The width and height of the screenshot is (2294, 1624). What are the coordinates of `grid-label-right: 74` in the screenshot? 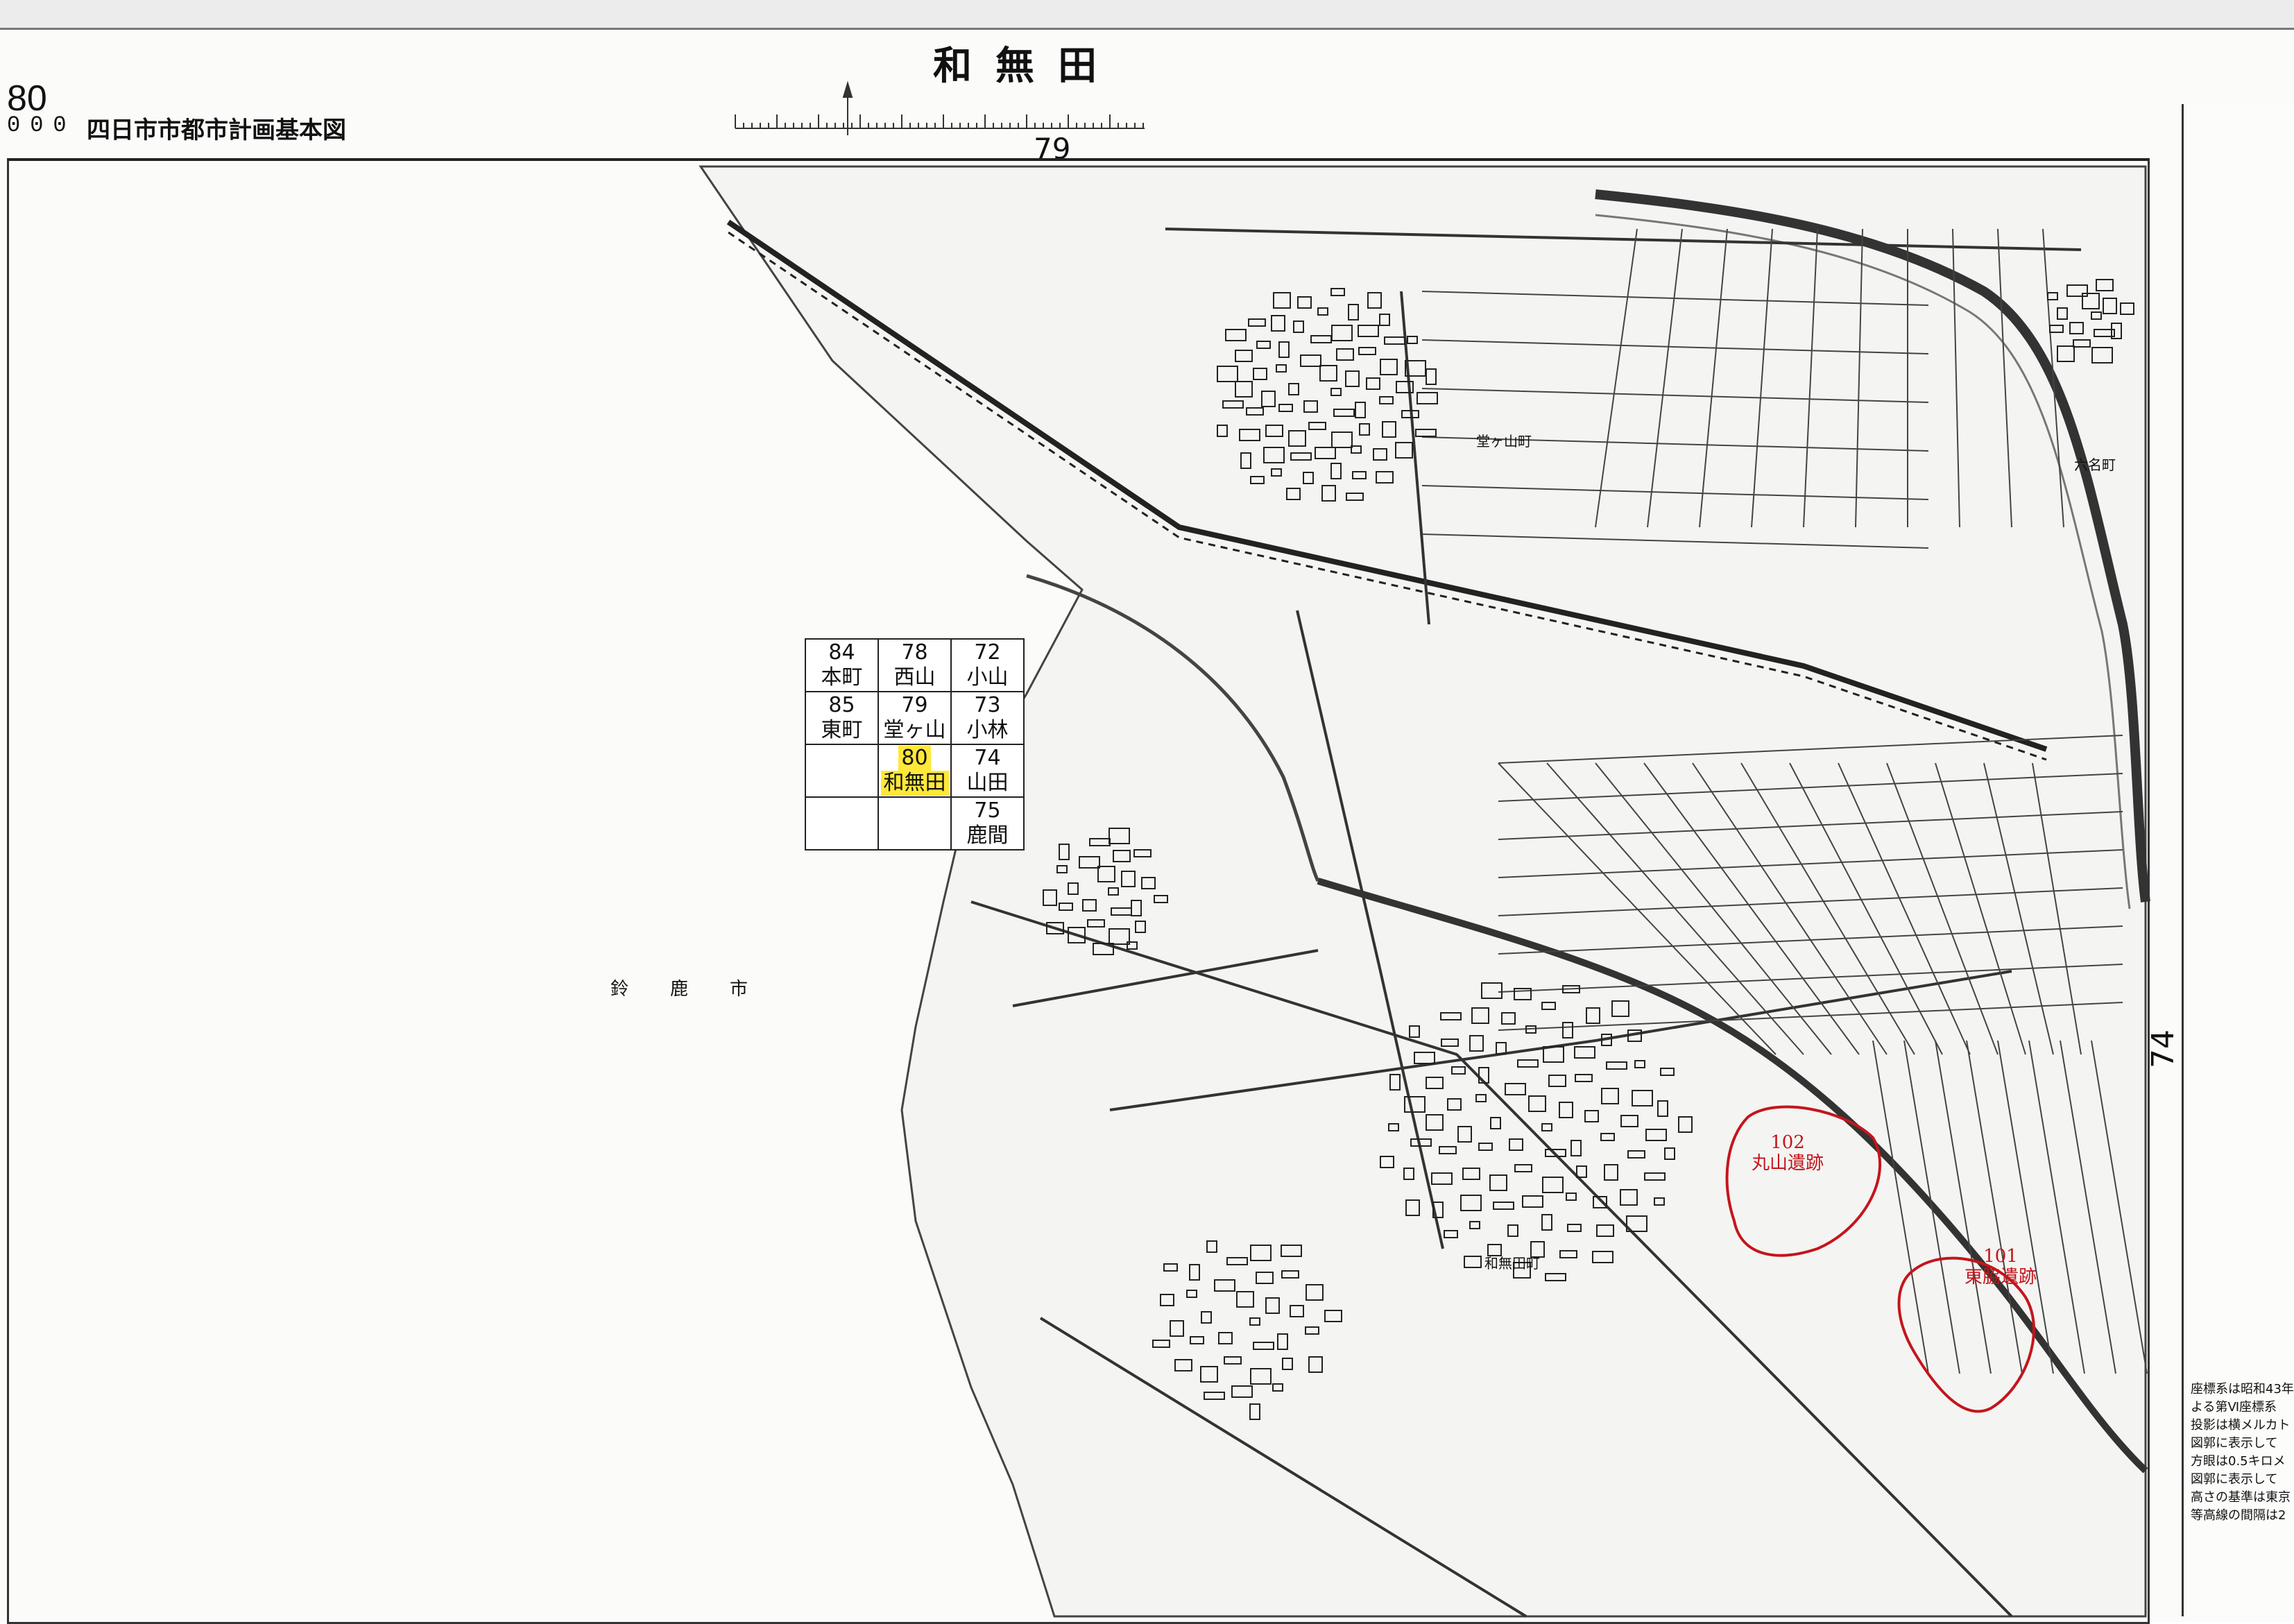 It's located at (2163, 1049).